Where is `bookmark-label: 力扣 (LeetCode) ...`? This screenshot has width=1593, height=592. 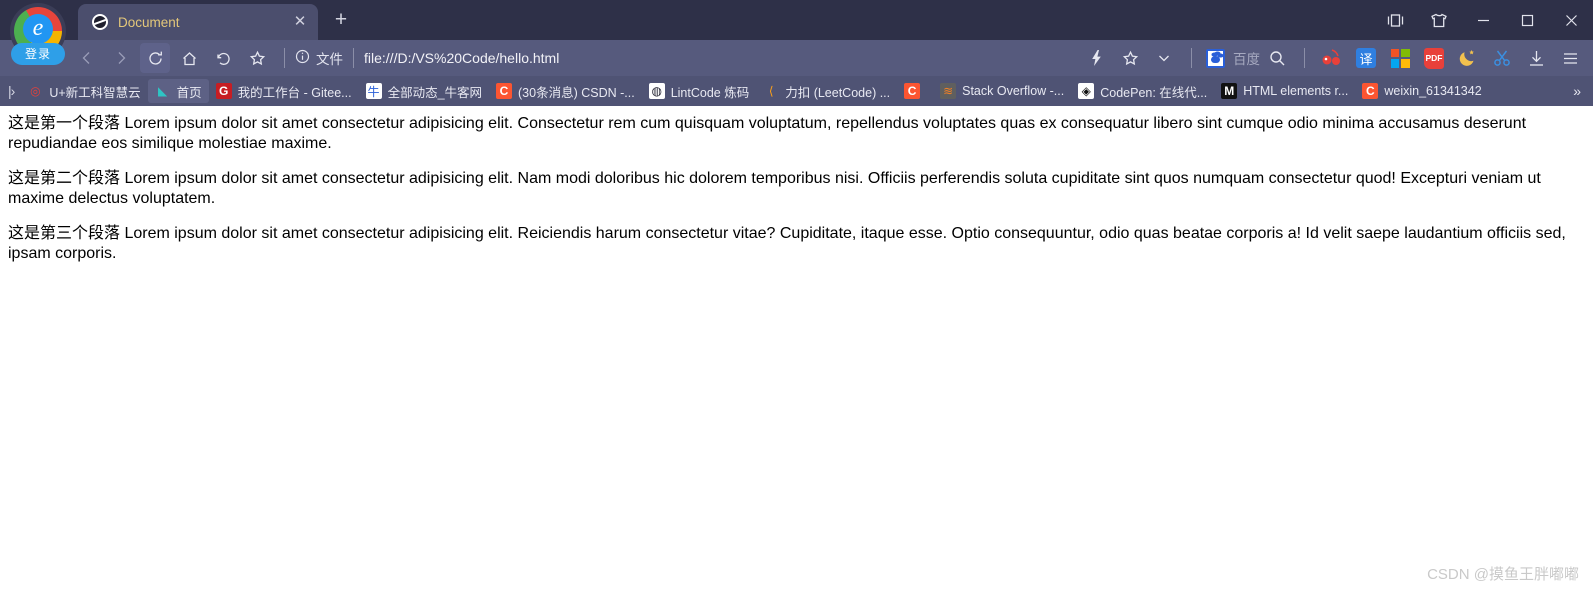 bookmark-label: 力扣 (LeetCode) ... is located at coordinates (838, 92).